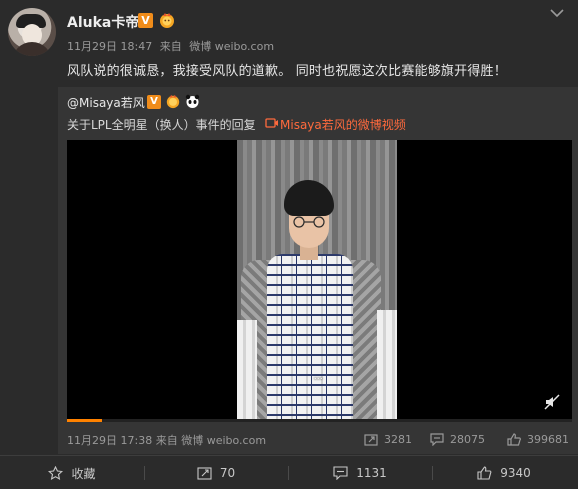  What do you see at coordinates (109, 440) in the screenshot?
I see `repost-date: 11月29日 17:38` at bounding box center [109, 440].